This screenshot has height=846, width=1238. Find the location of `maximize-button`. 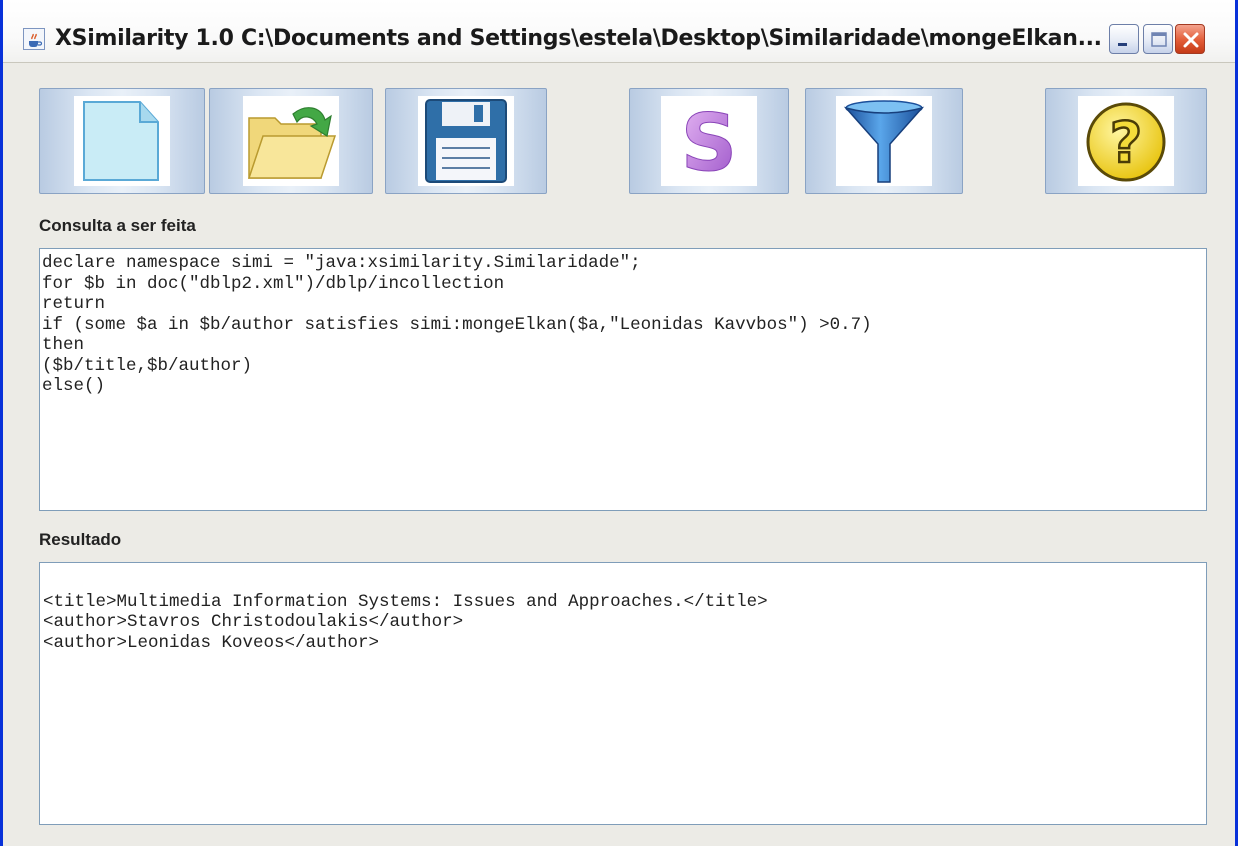

maximize-button is located at coordinates (1158, 39).